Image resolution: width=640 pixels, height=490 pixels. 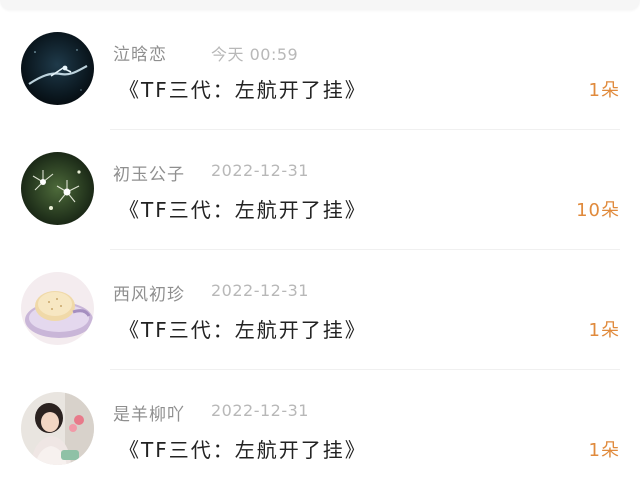 What do you see at coordinates (57, 68) in the screenshot?
I see `night-sky-figure-avatar` at bounding box center [57, 68].